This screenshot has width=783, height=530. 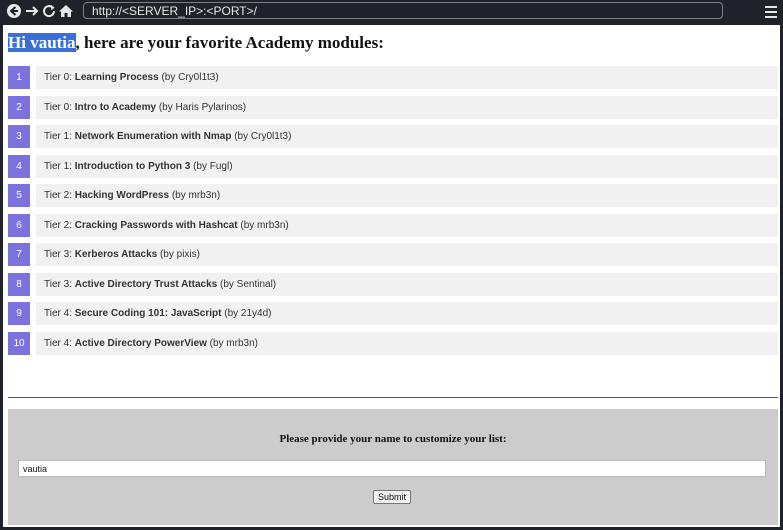 What do you see at coordinates (153, 136) in the screenshot?
I see `module-title: Network Enumeration with Nmap` at bounding box center [153, 136].